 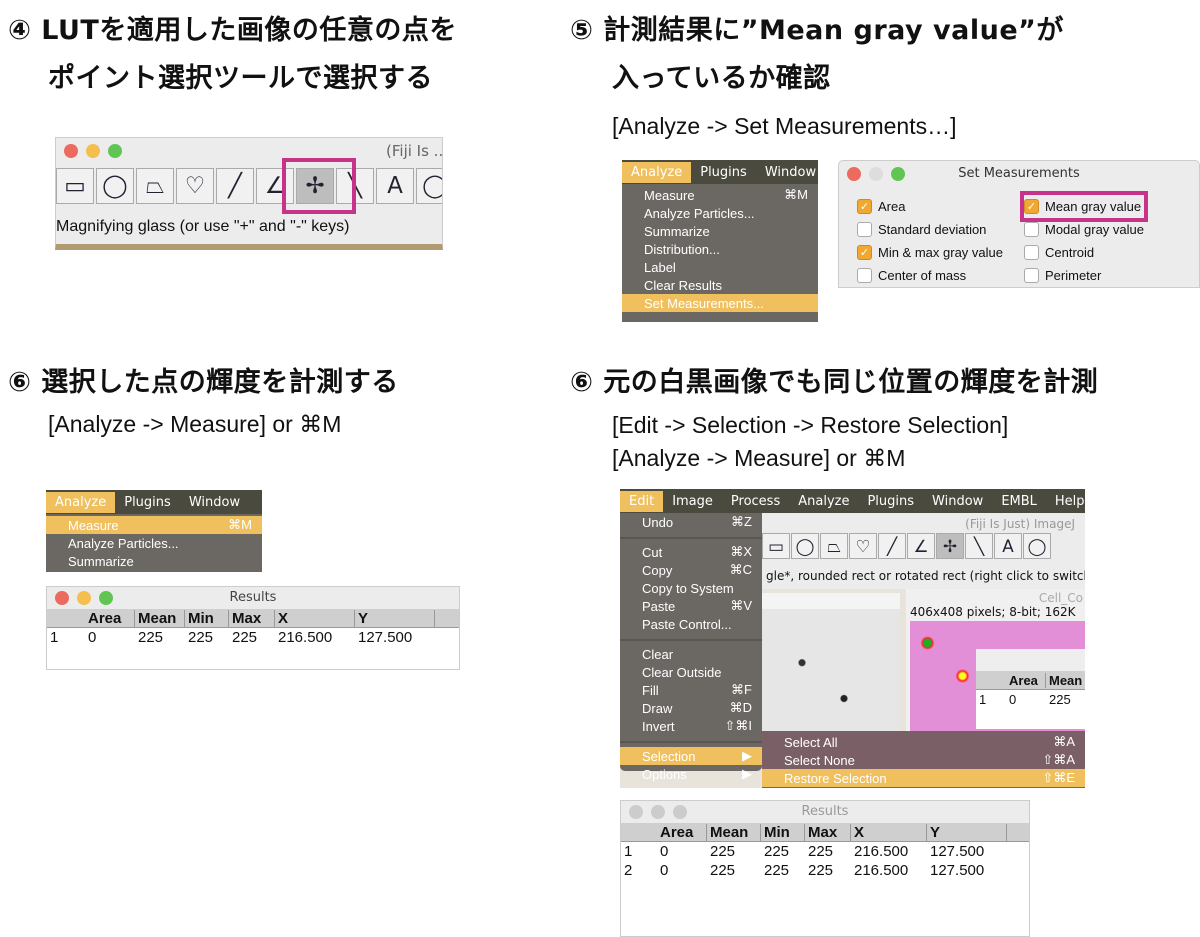 What do you see at coordinates (691, 588) in the screenshot?
I see `menu-item-copy-to-system: Copy to System` at bounding box center [691, 588].